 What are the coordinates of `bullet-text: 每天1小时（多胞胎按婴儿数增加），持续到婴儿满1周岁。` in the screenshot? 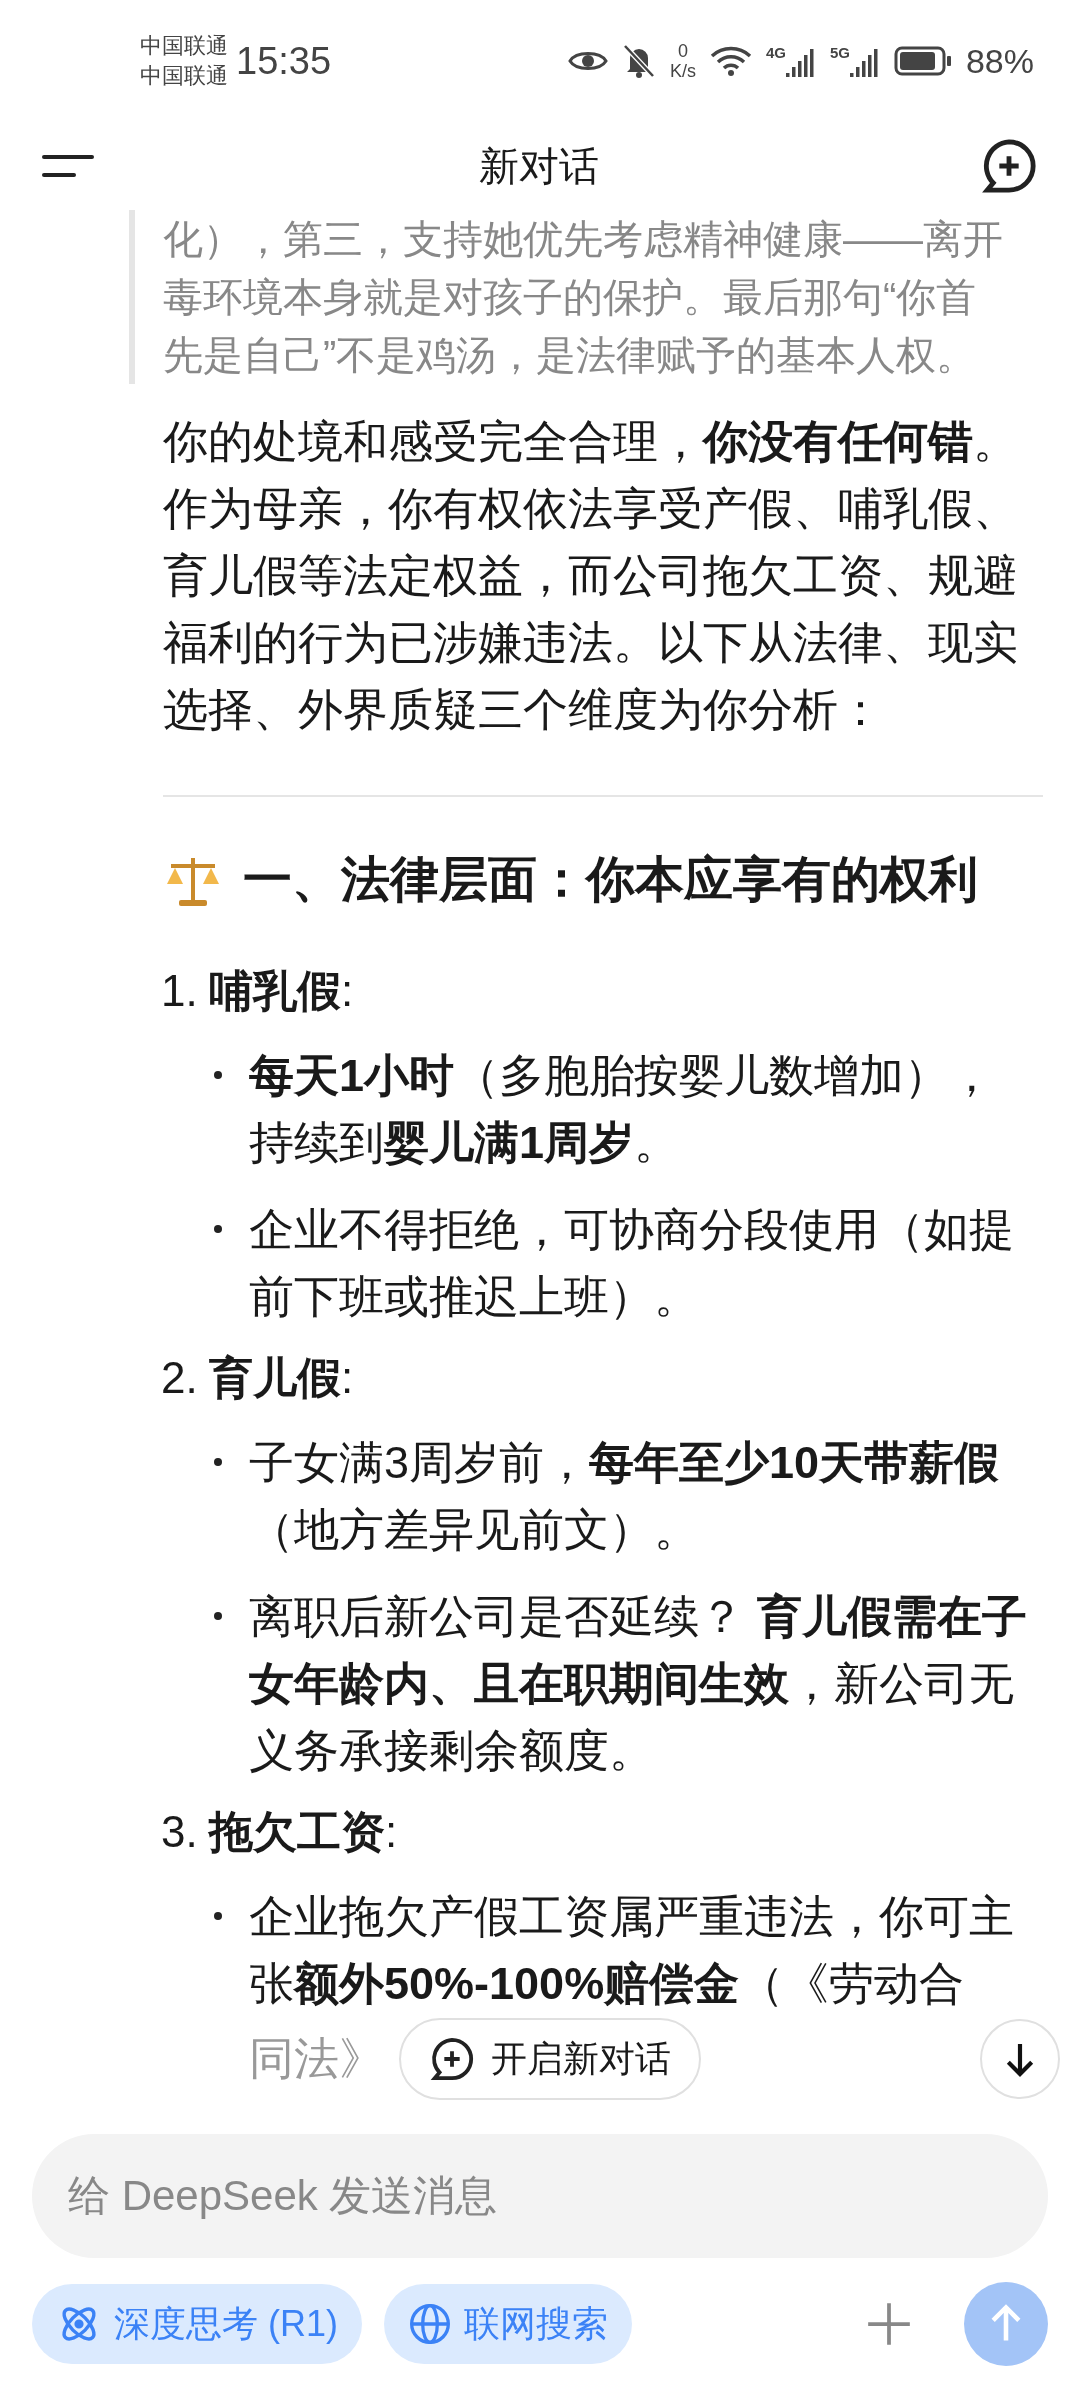 It's located at (622, 1109).